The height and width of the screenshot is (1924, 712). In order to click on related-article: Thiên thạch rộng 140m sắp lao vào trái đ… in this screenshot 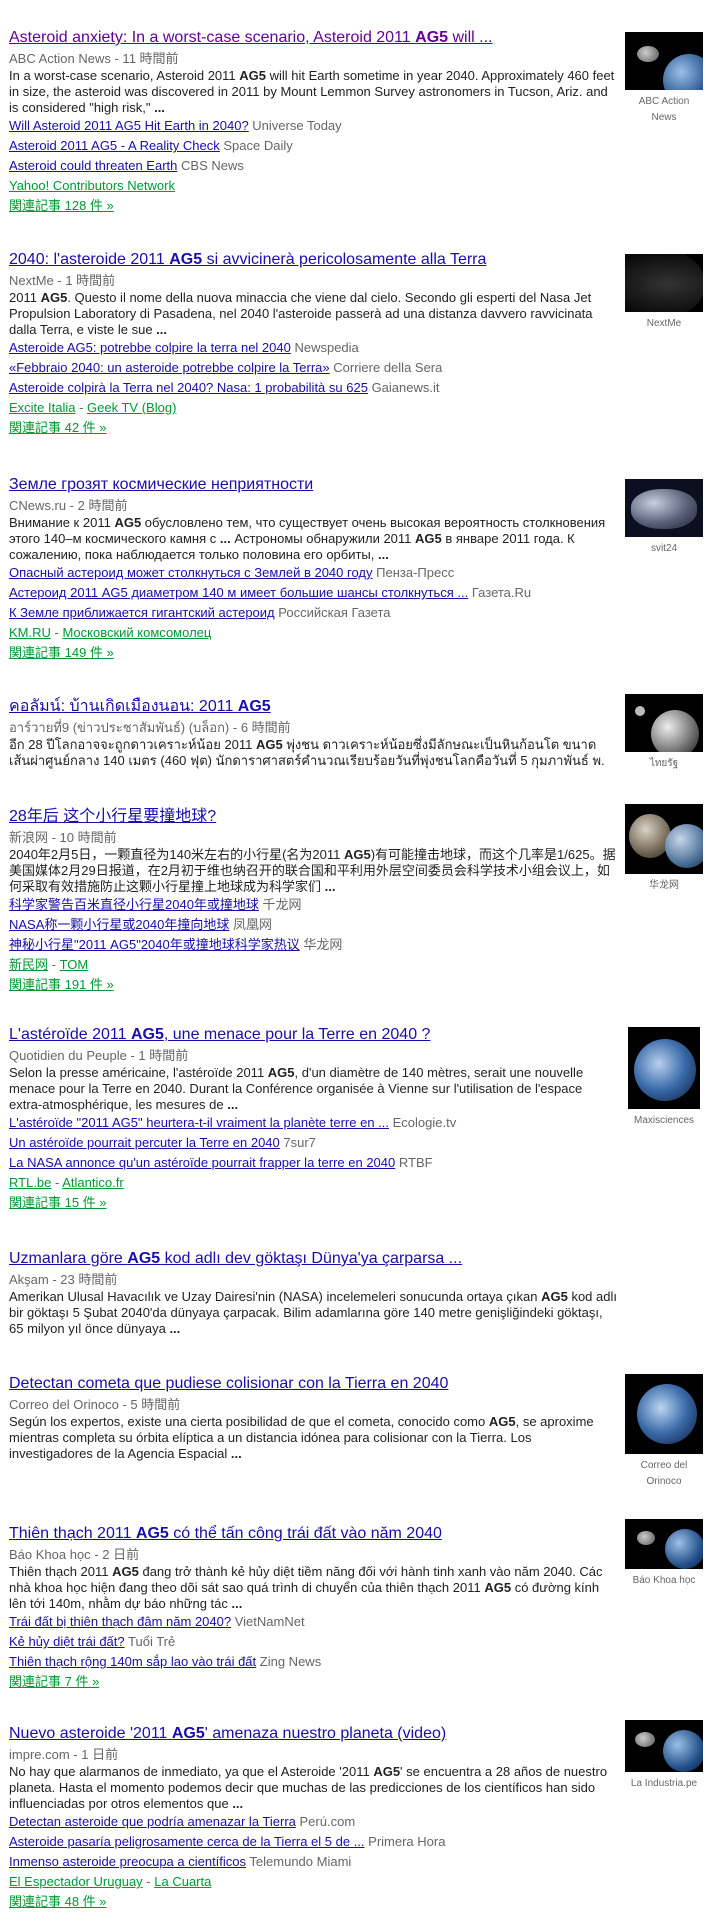, I will do `click(313, 1662)`.